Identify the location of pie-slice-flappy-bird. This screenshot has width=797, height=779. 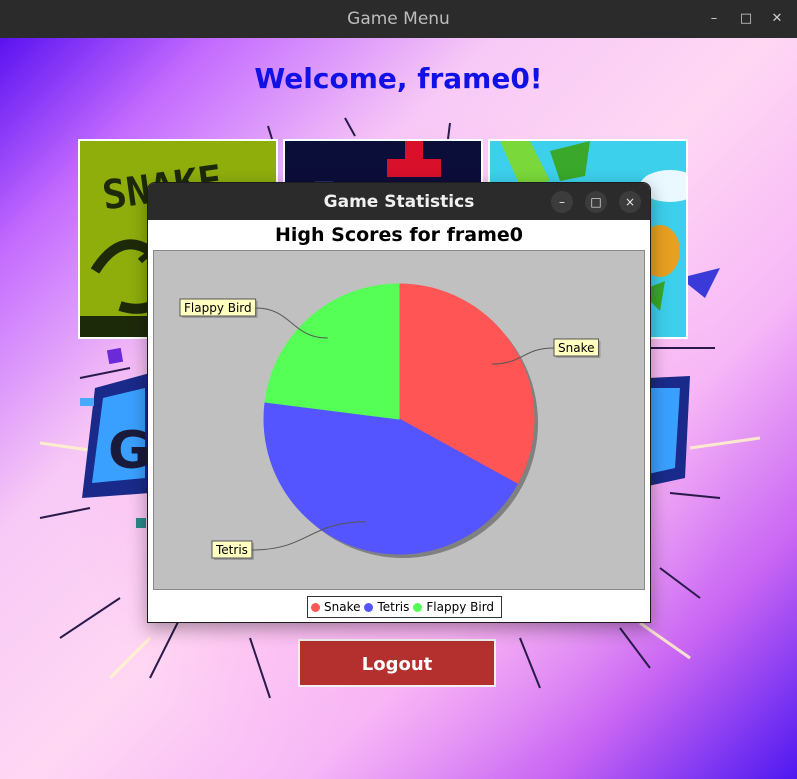
(332, 351).